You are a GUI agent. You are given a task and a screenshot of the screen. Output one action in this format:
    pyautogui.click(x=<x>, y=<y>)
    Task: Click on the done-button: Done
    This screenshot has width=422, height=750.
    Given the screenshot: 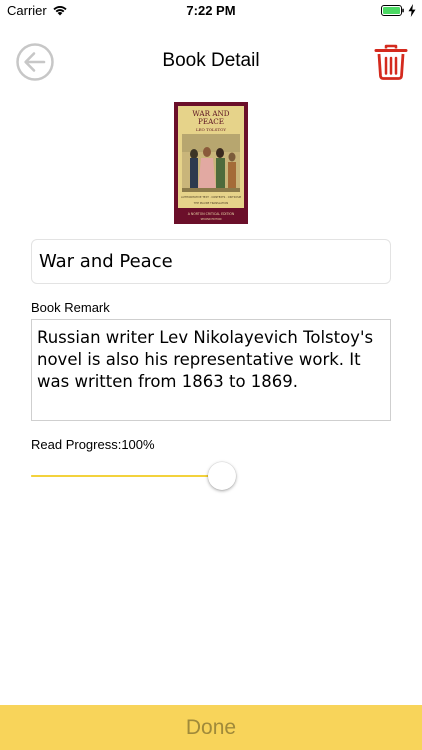 What is the action you would take?
    pyautogui.click(x=211, y=727)
    